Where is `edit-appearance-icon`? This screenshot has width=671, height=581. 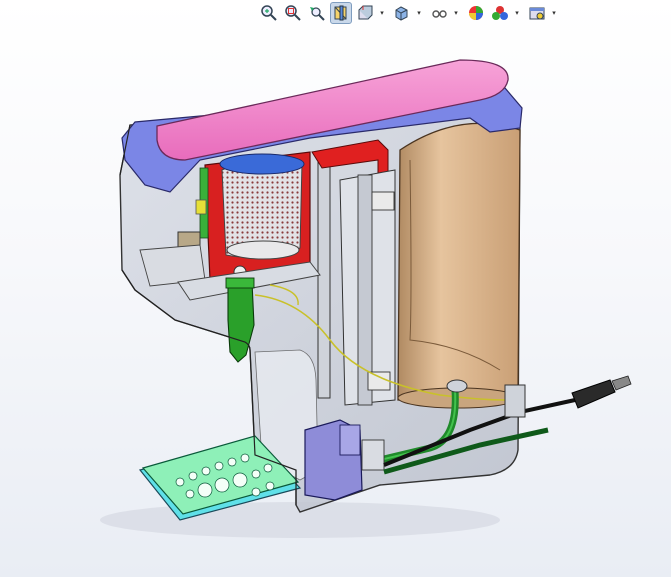 edit-appearance-icon is located at coordinates (476, 13).